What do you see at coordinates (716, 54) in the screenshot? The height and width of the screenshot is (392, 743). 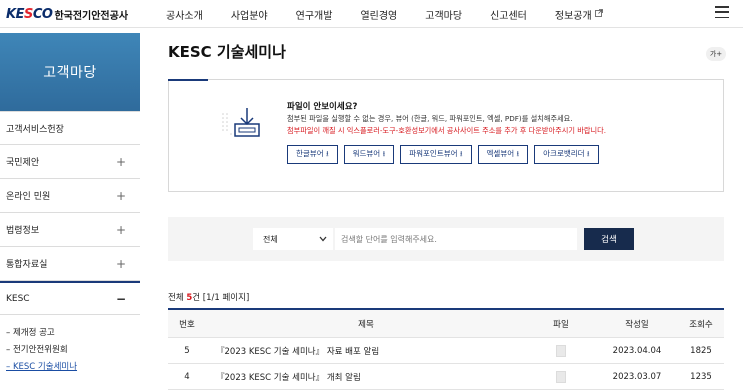 I see `font-size-button: 가+` at bounding box center [716, 54].